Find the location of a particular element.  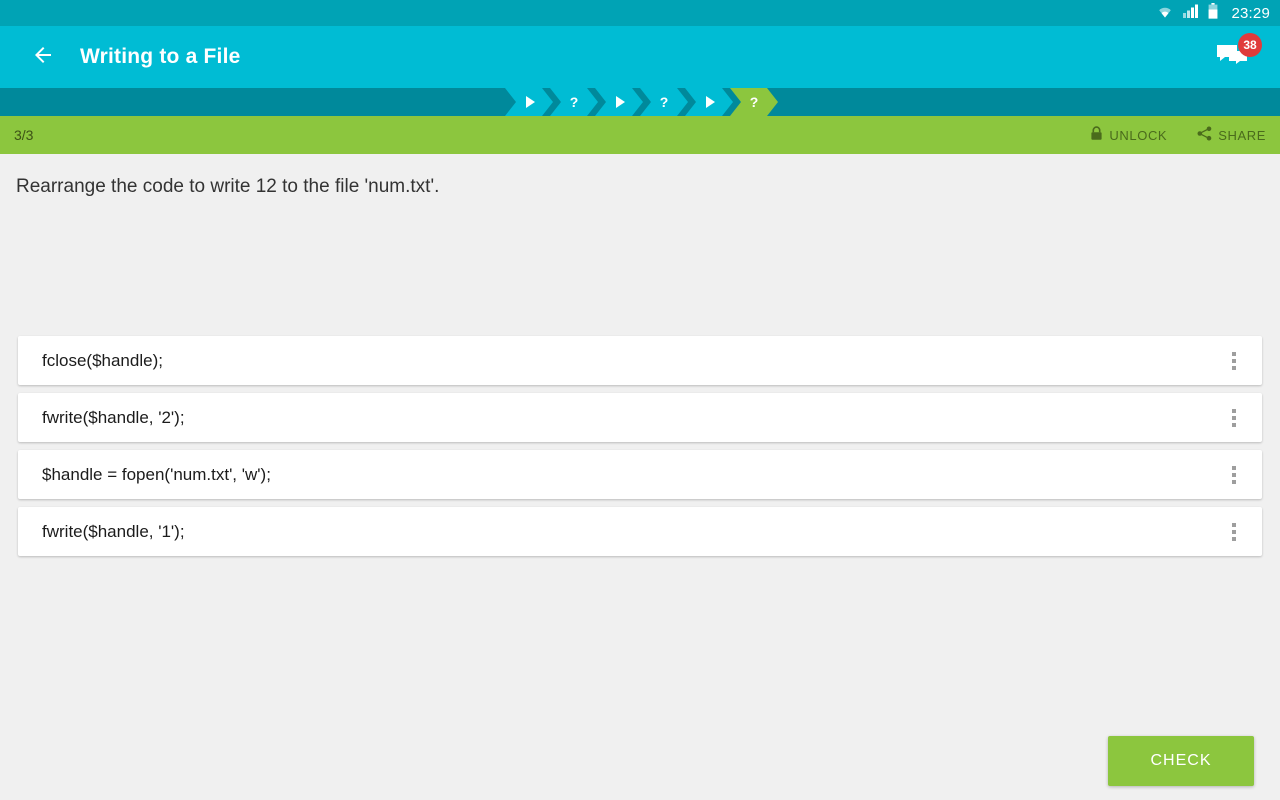

status-bar-icons: 23:29 is located at coordinates (1213, 13).